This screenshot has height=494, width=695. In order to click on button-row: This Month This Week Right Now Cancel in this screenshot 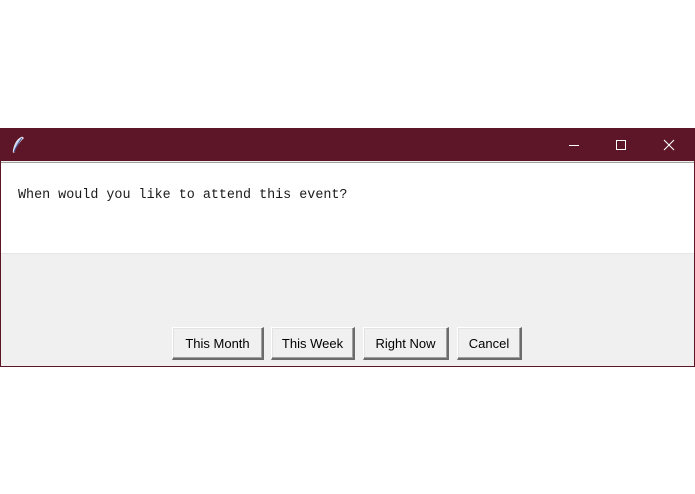, I will do `click(347, 344)`.